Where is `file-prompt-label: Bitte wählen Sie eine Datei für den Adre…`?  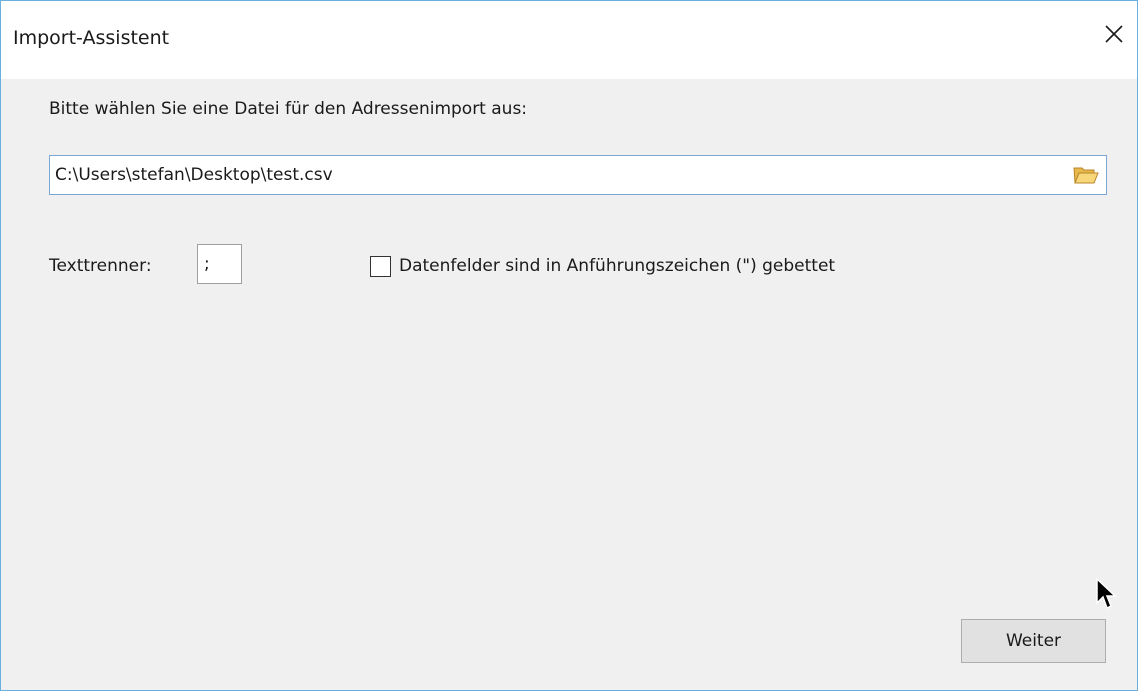
file-prompt-label: Bitte wählen Sie eine Datei für den Adre… is located at coordinates (288, 109).